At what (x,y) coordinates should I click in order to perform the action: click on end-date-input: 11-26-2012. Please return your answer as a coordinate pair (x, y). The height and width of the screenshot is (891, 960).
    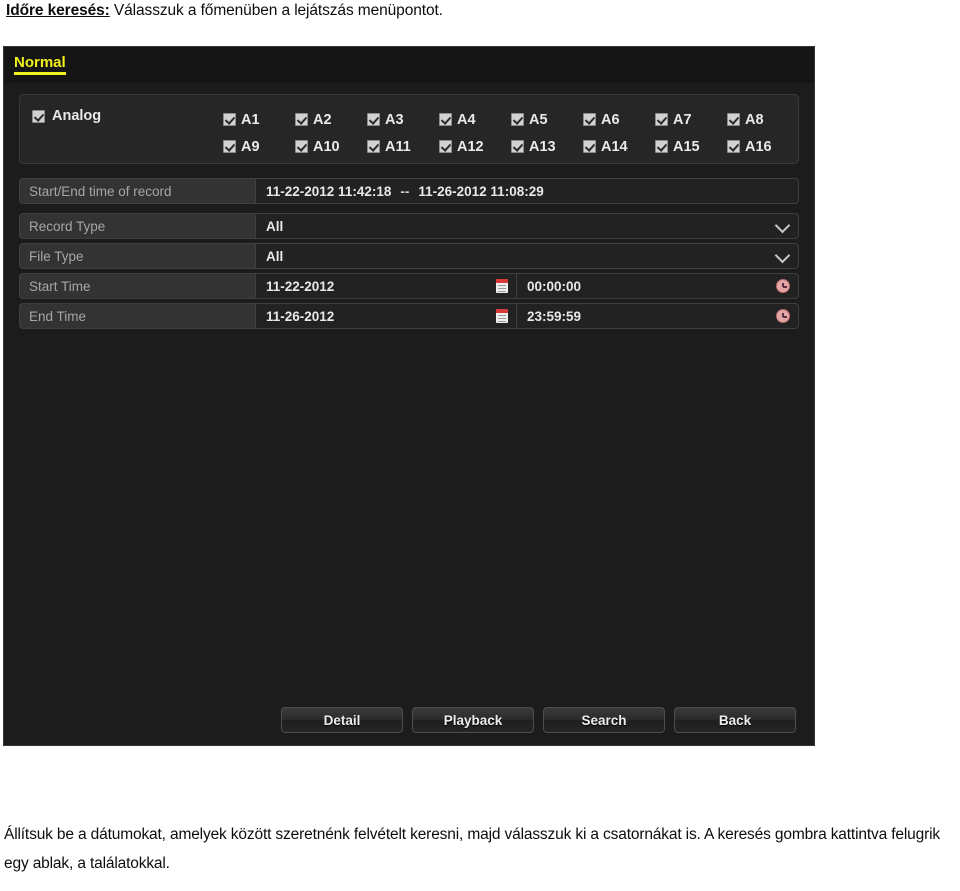
    Looking at the image, I should click on (386, 316).